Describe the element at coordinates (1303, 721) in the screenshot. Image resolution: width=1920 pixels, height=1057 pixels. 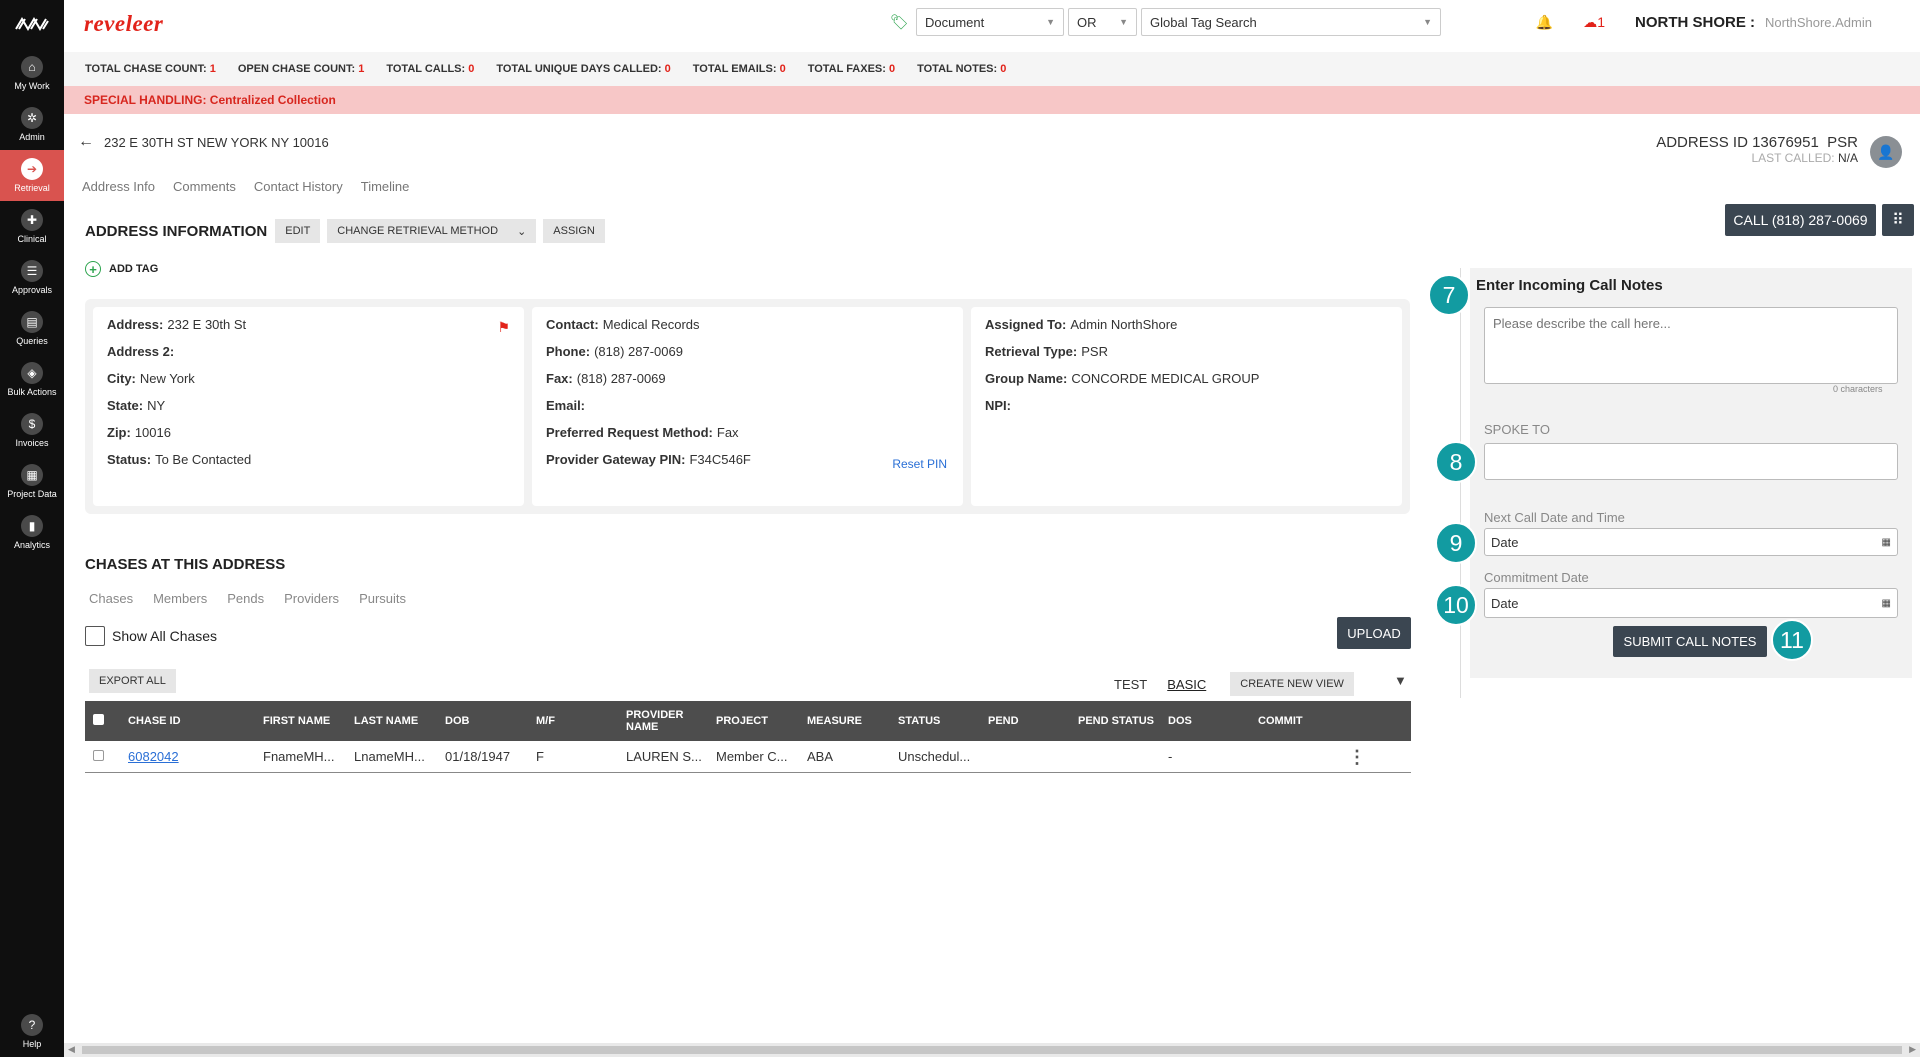
I see `column-header: COMMIT` at that location.